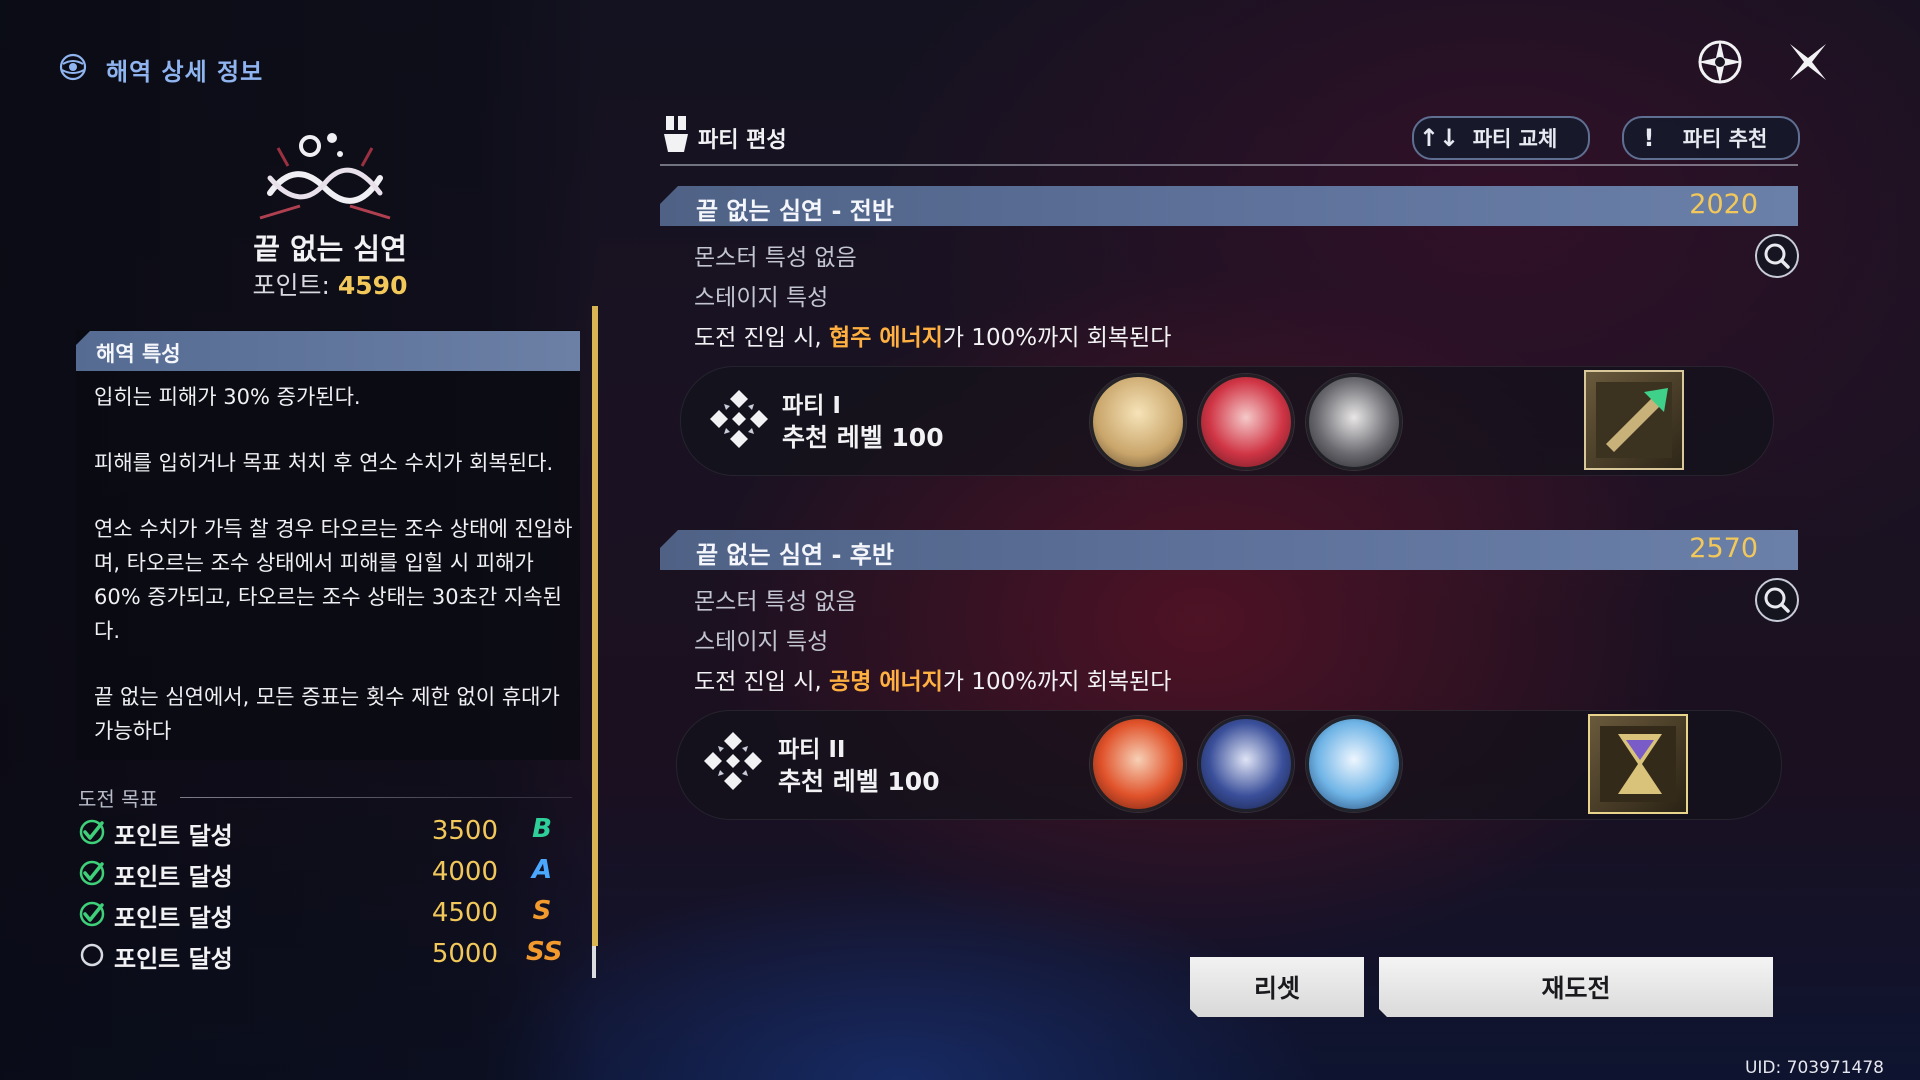 The width and height of the screenshot is (1920, 1080). I want to click on echo-item-icon, so click(1634, 420).